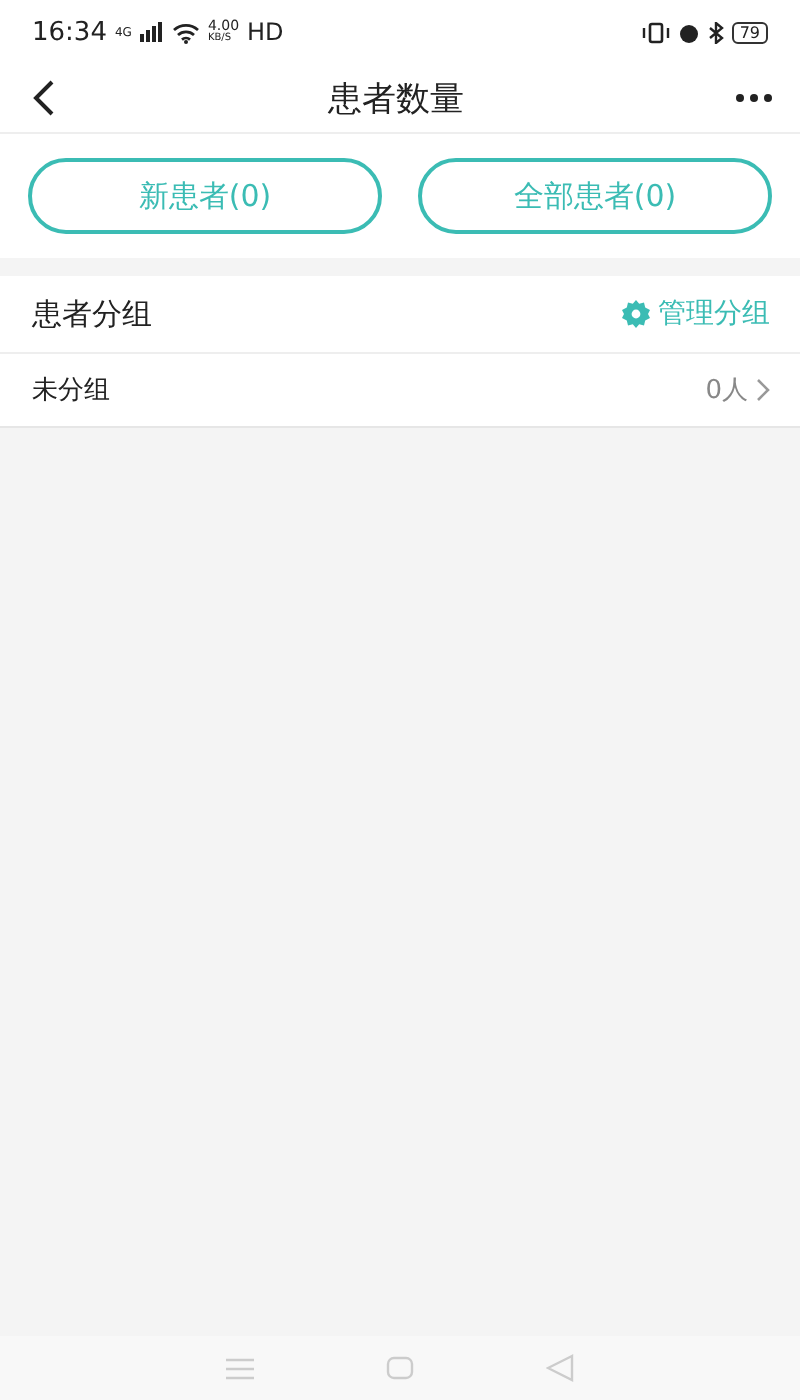 The width and height of the screenshot is (800, 1400). What do you see at coordinates (400, 391) in the screenshot?
I see `group-row: 未分组 0人` at bounding box center [400, 391].